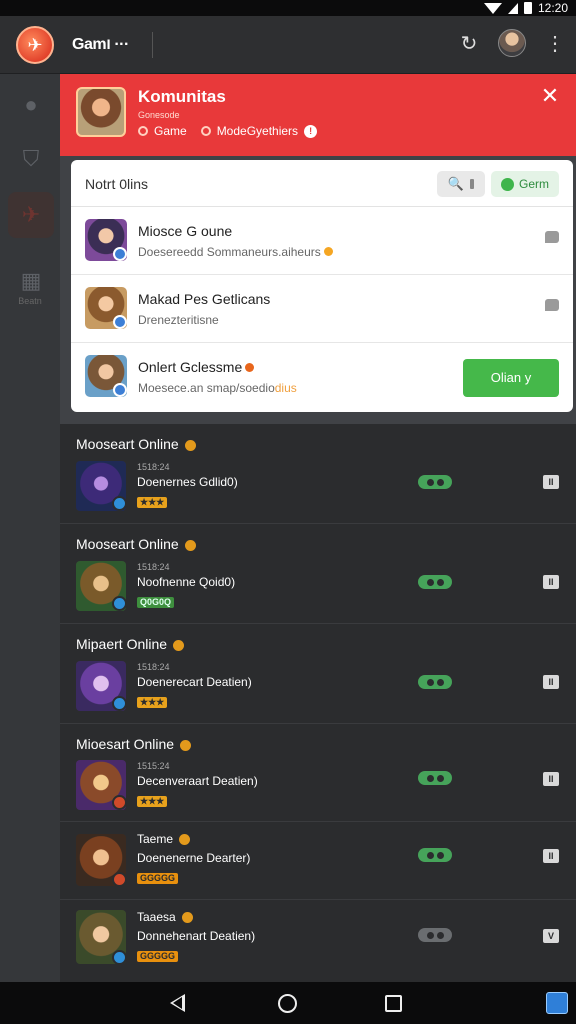  What do you see at coordinates (205, 131) in the screenshot?
I see `mode-dot-icon` at bounding box center [205, 131].